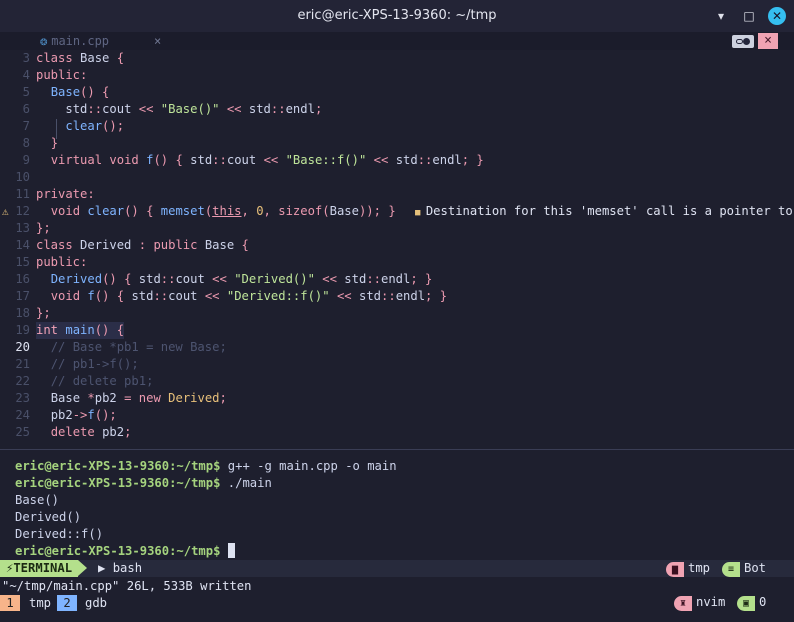 The image size is (794, 622). What do you see at coordinates (91, 432) in the screenshot?
I see `code-text: delete pb2;` at bounding box center [91, 432].